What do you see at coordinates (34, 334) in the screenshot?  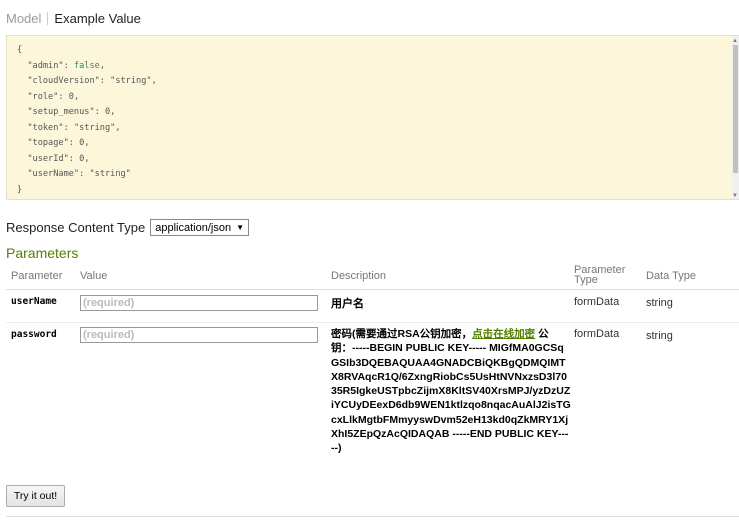 I see `param-name-password: password` at bounding box center [34, 334].